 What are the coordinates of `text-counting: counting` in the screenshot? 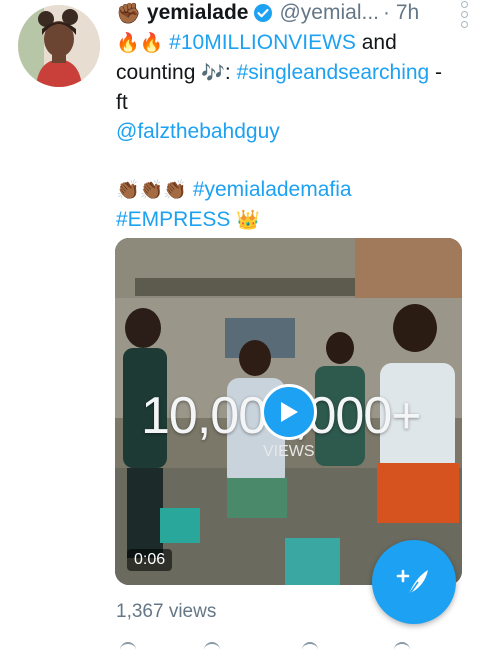 It's located at (159, 72).